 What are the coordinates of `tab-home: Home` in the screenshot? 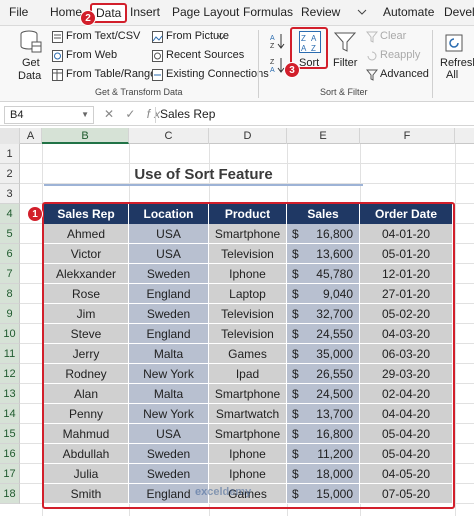 It's located at (66, 12).